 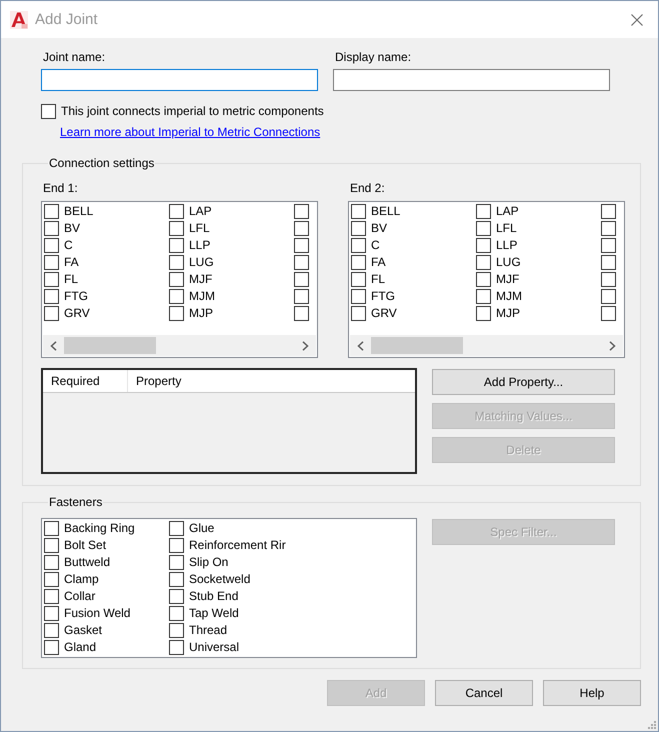 I want to click on checkbox-label: LFL, so click(x=506, y=228).